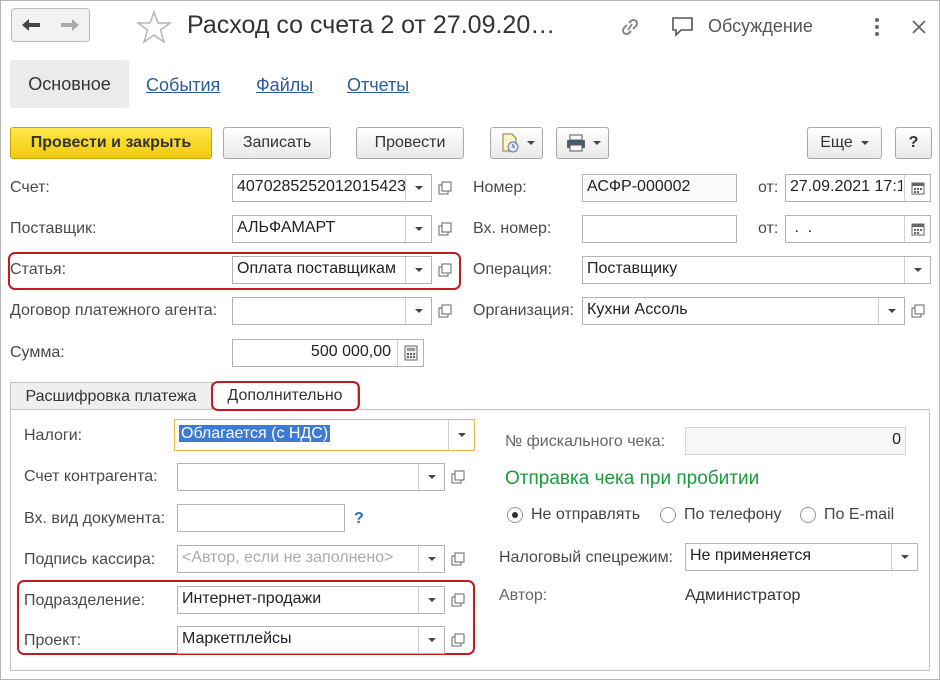  I want to click on date-calendar-button, so click(917, 188).